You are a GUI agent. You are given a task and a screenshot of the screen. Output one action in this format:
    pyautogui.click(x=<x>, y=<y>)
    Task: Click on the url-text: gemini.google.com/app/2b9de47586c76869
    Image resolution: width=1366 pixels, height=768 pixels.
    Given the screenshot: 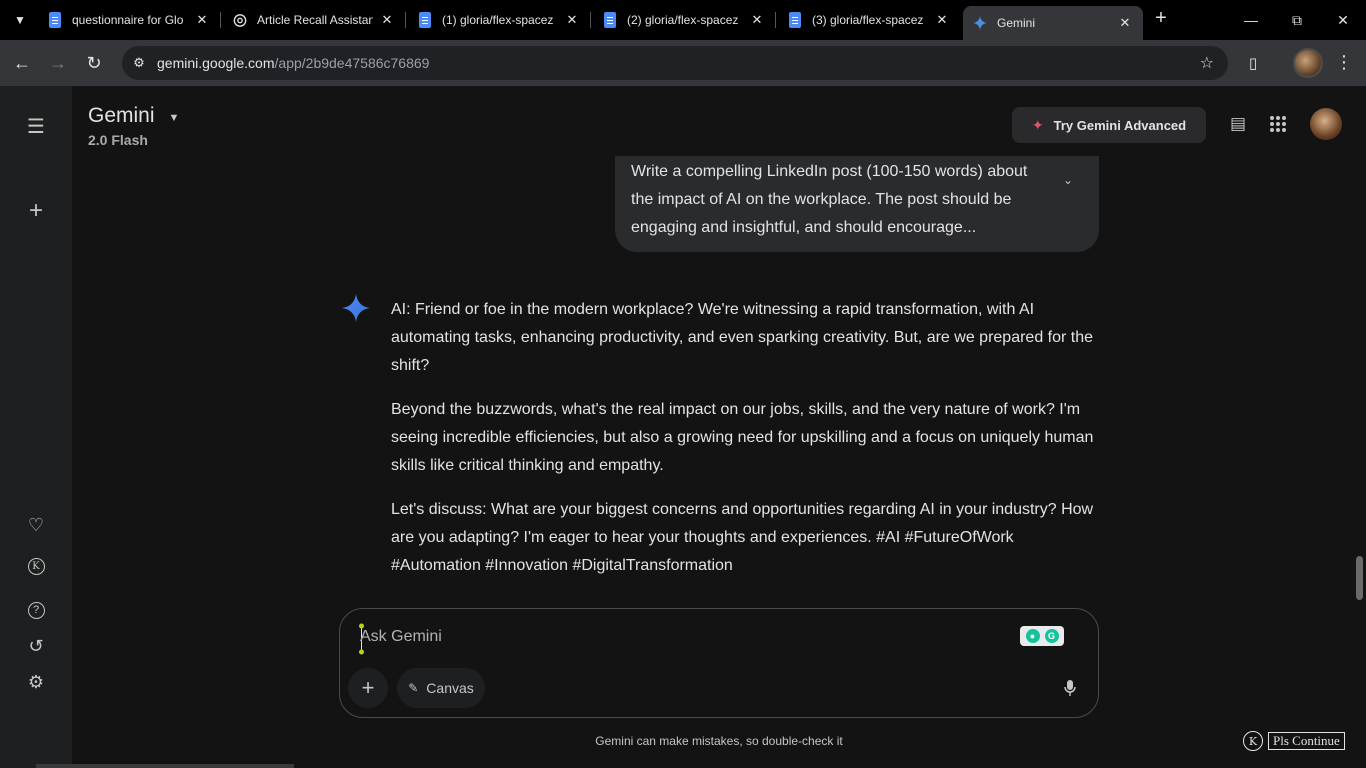 What is the action you would take?
    pyautogui.click(x=293, y=63)
    